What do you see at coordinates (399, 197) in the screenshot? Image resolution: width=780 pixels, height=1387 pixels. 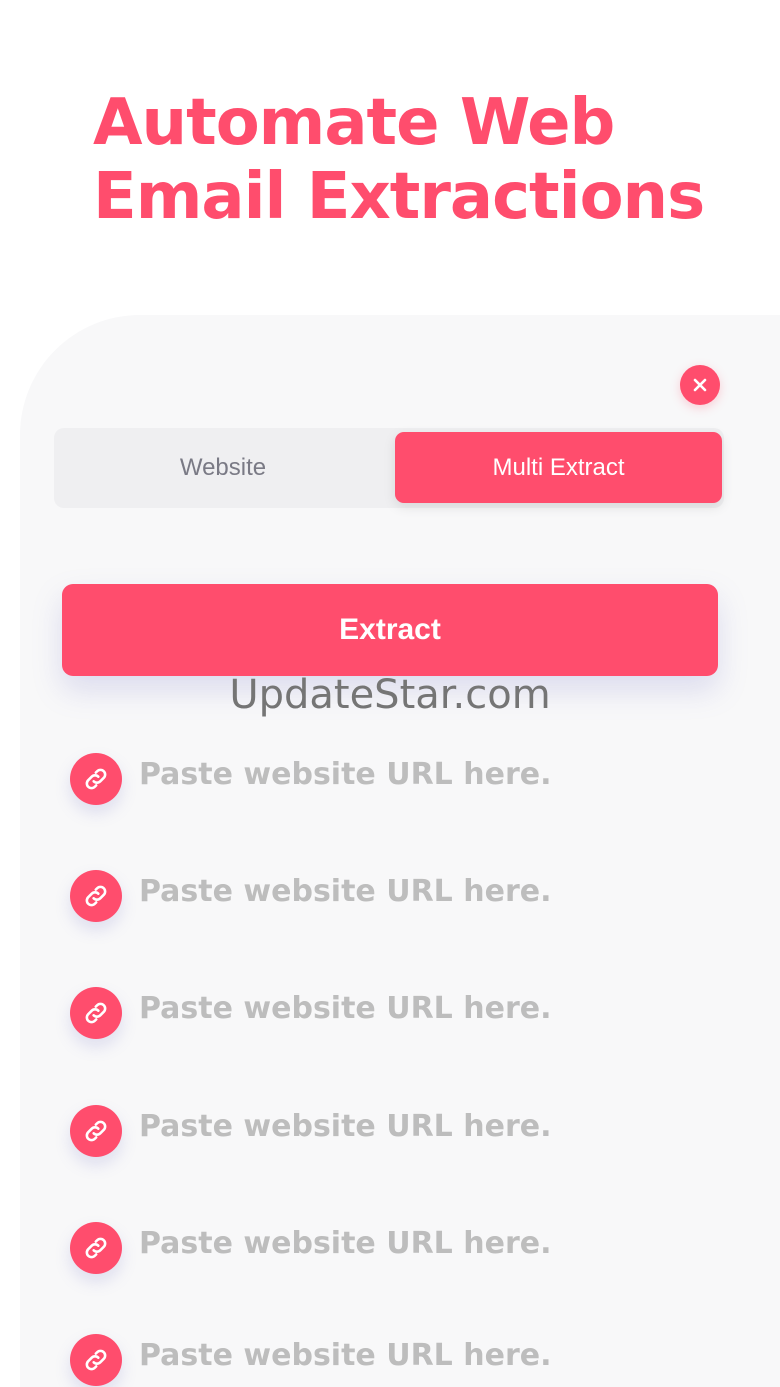 I see `headline-line-2: Email Extractions` at bounding box center [399, 197].